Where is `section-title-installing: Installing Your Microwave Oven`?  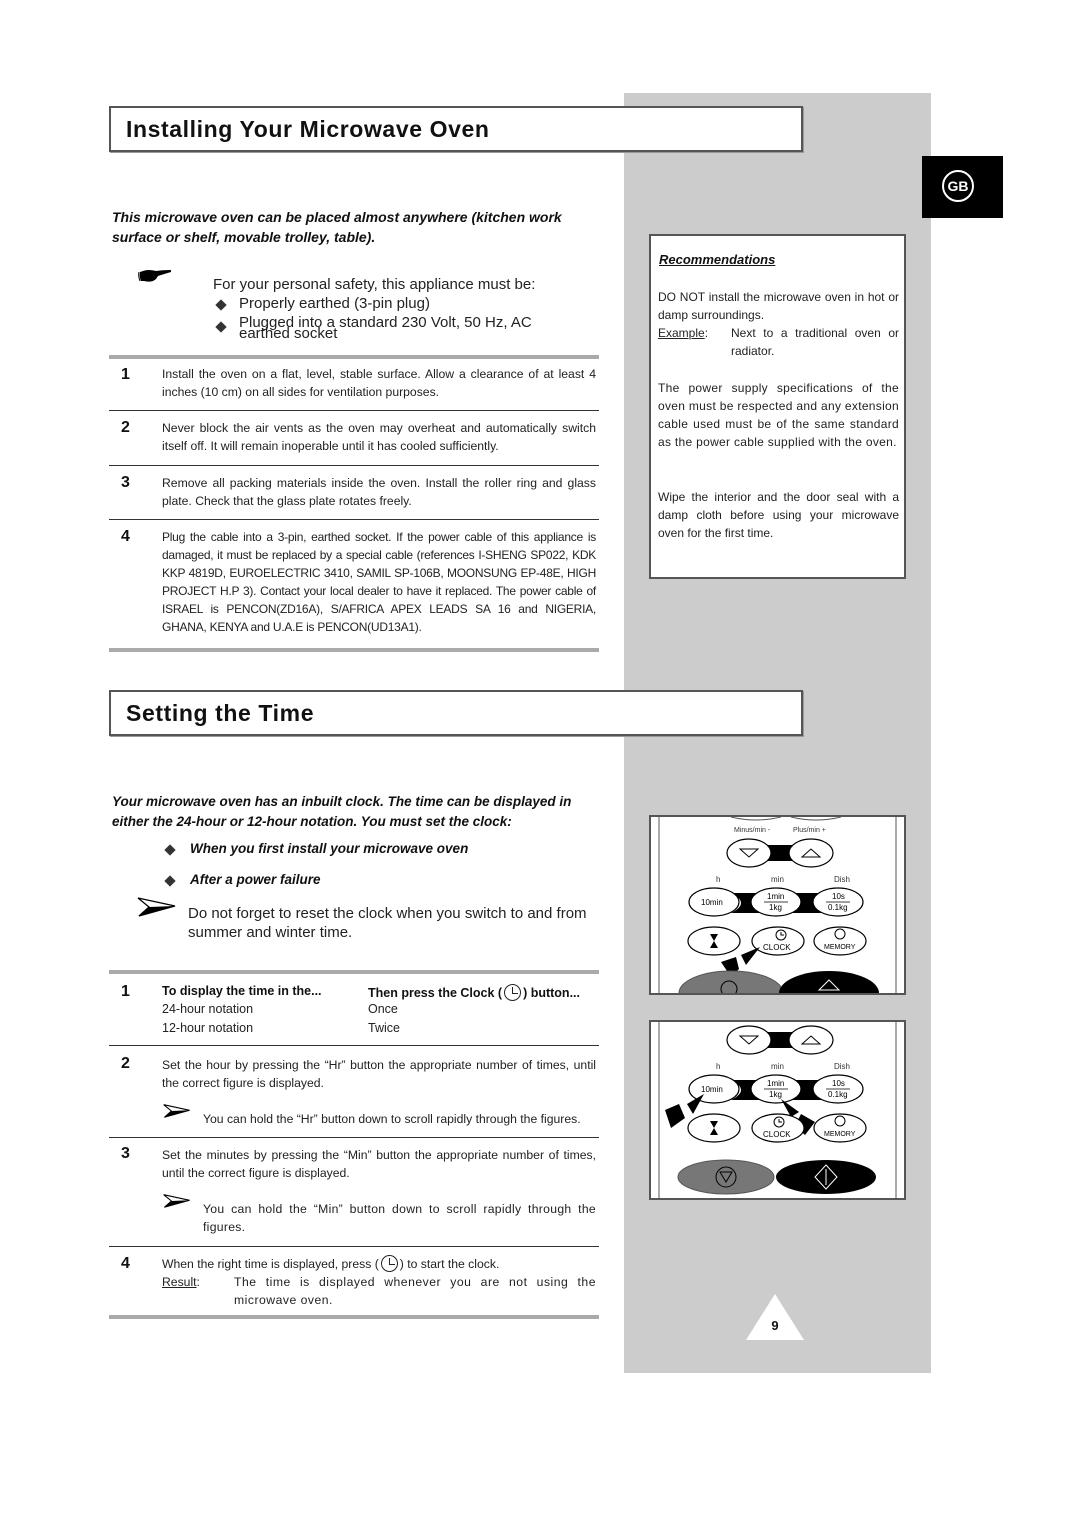
section-title-installing: Installing Your Microwave Oven is located at coordinates (456, 129).